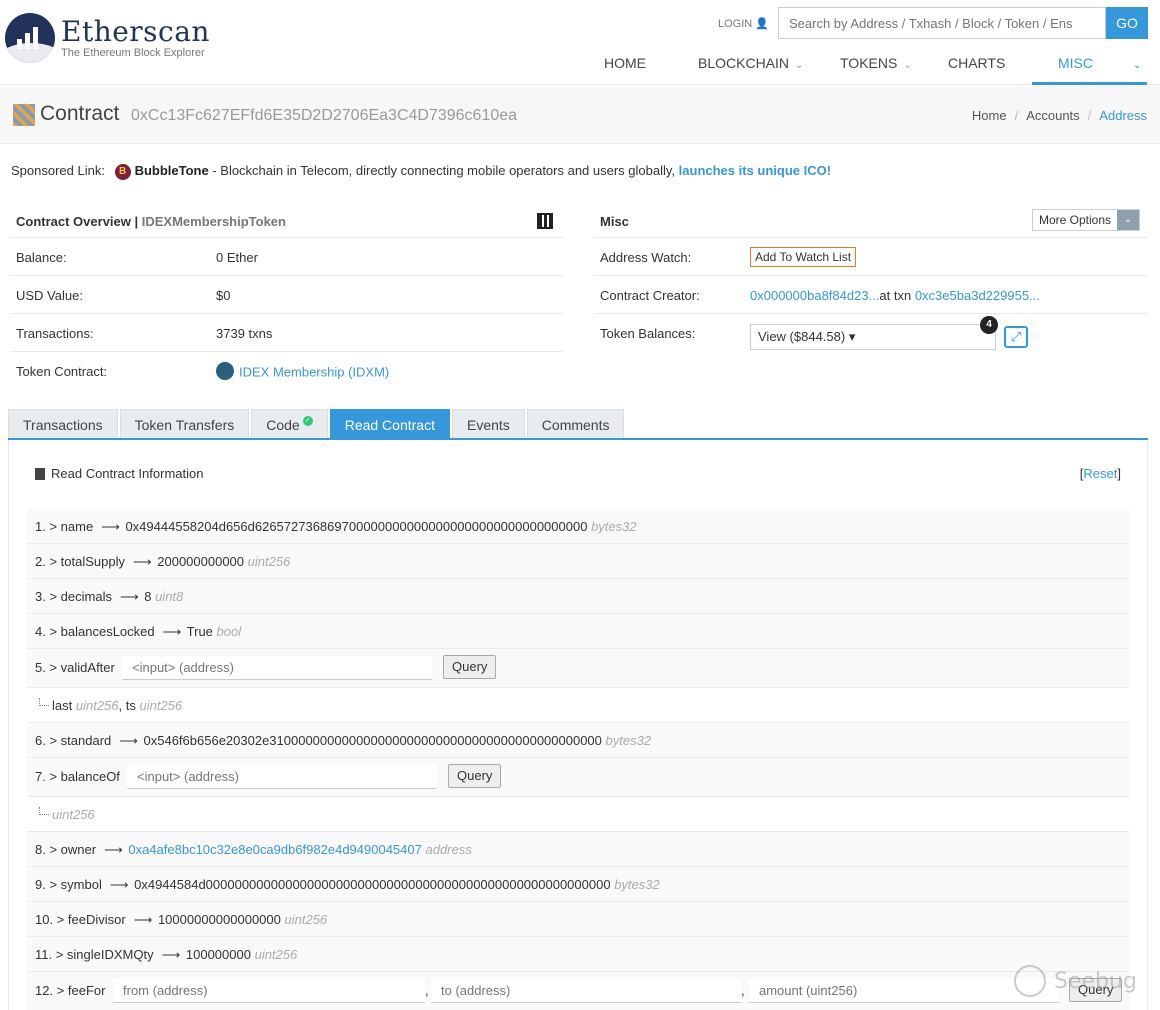 The width and height of the screenshot is (1160, 1010). I want to click on expand-icon: ⤢, so click(1016, 337).